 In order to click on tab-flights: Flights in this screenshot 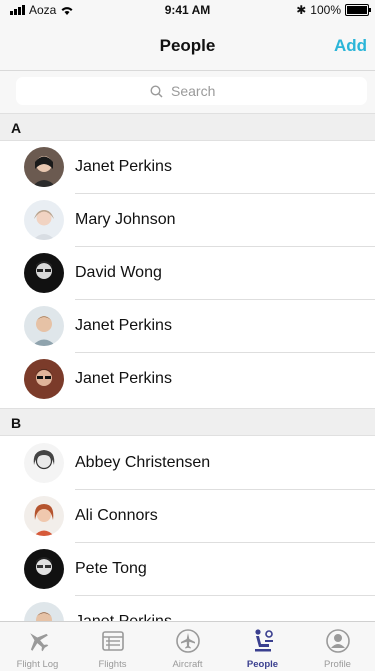, I will do `click(112, 646)`.